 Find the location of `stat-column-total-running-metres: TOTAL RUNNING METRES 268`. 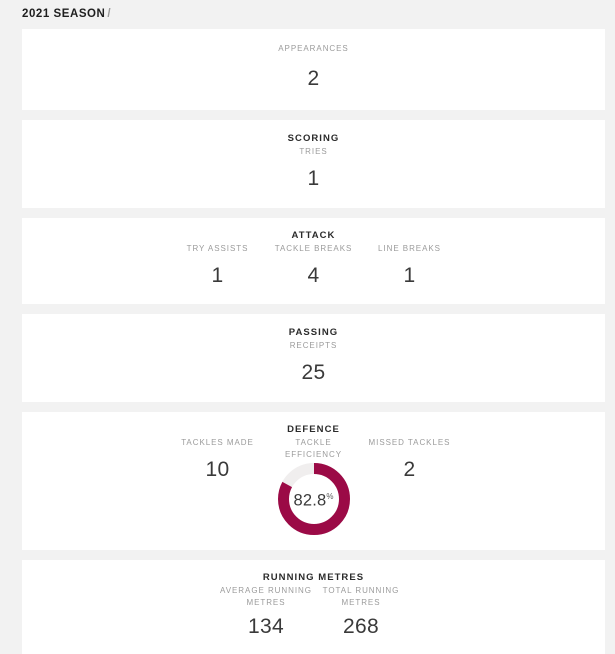

stat-column-total-running-metres: TOTAL RUNNING METRES 268 is located at coordinates (361, 612).